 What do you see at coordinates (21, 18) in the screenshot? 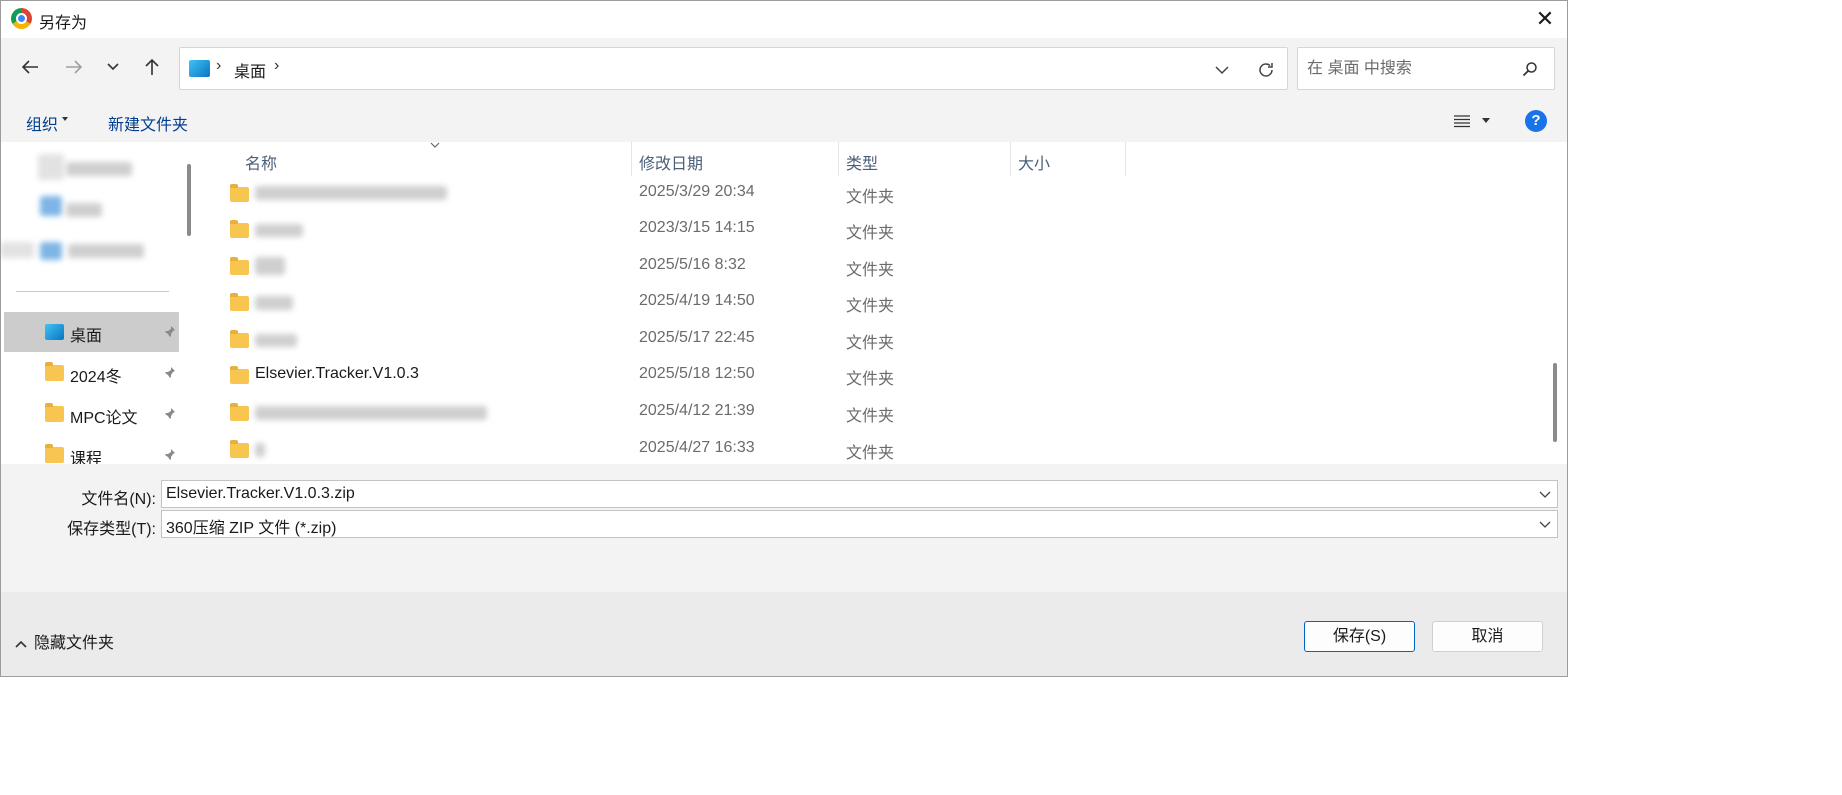
I see `chrome-icon` at bounding box center [21, 18].